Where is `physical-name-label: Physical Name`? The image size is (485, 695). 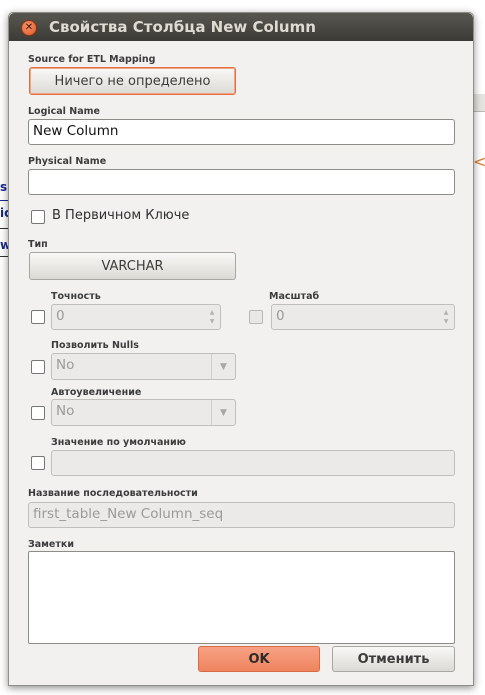 physical-name-label: Physical Name is located at coordinates (67, 161).